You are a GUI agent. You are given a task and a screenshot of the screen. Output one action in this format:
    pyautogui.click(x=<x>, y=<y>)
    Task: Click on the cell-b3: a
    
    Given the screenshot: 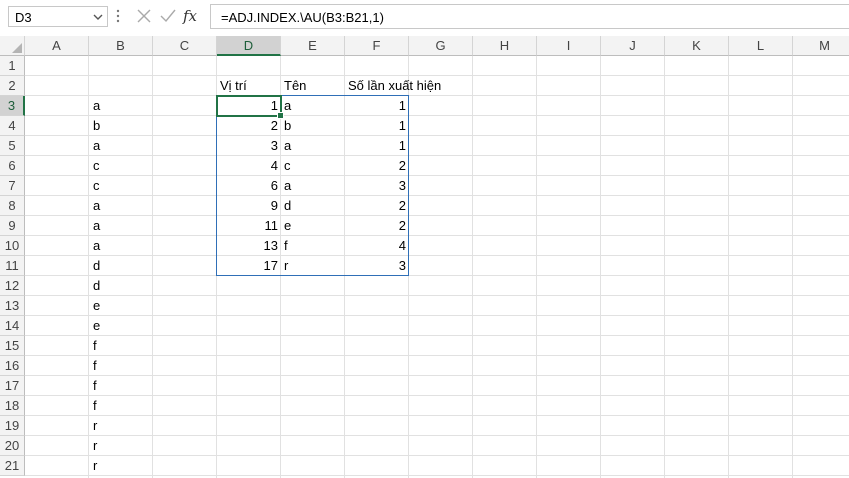 What is the action you would take?
    pyautogui.click(x=122, y=106)
    